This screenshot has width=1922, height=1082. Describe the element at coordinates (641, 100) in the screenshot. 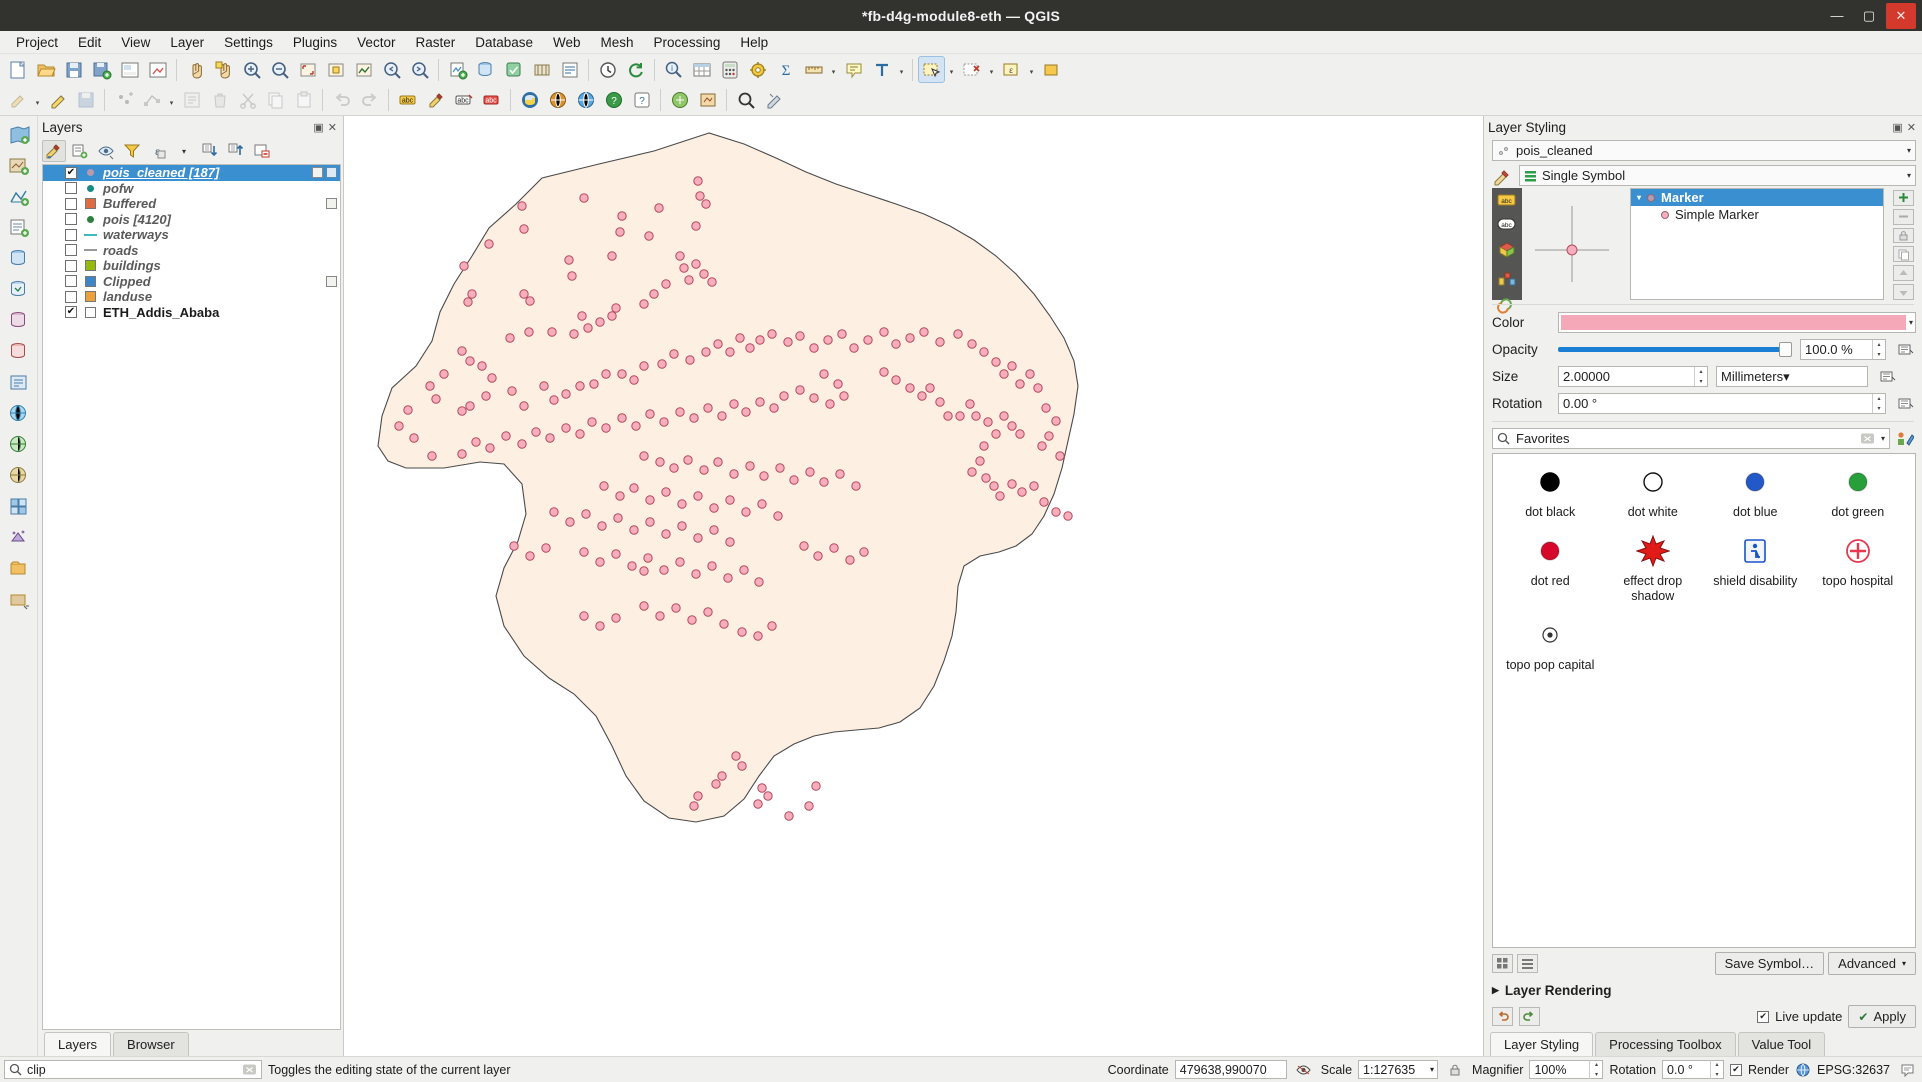

I see `qgis-help-icon: ?` at that location.